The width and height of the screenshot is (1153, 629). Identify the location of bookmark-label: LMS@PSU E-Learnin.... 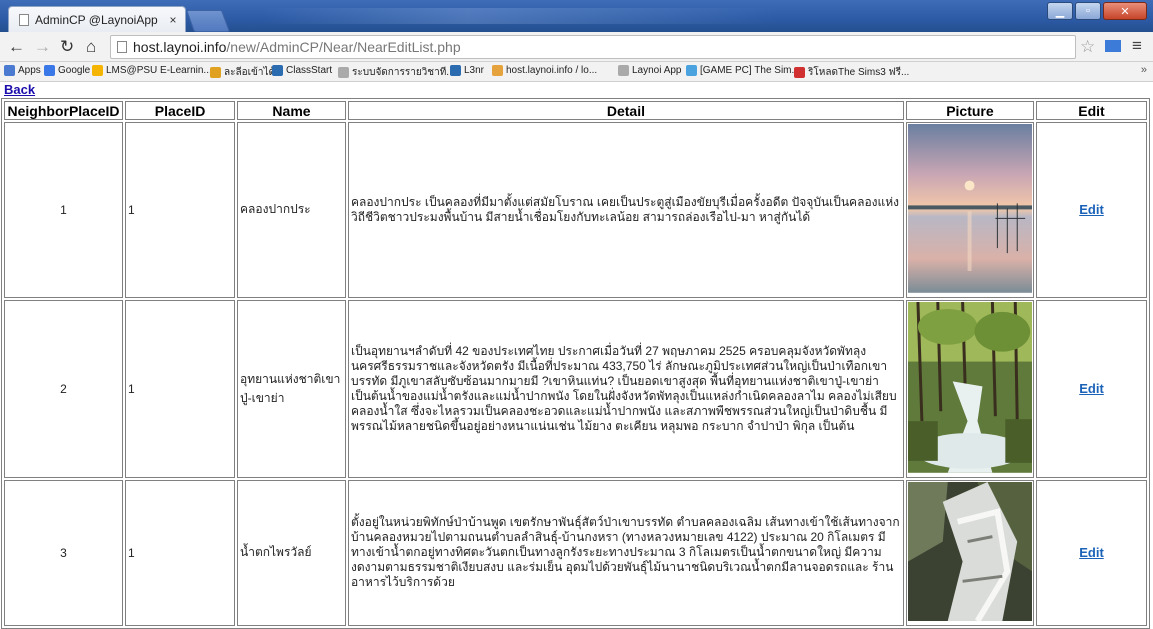
(159, 70).